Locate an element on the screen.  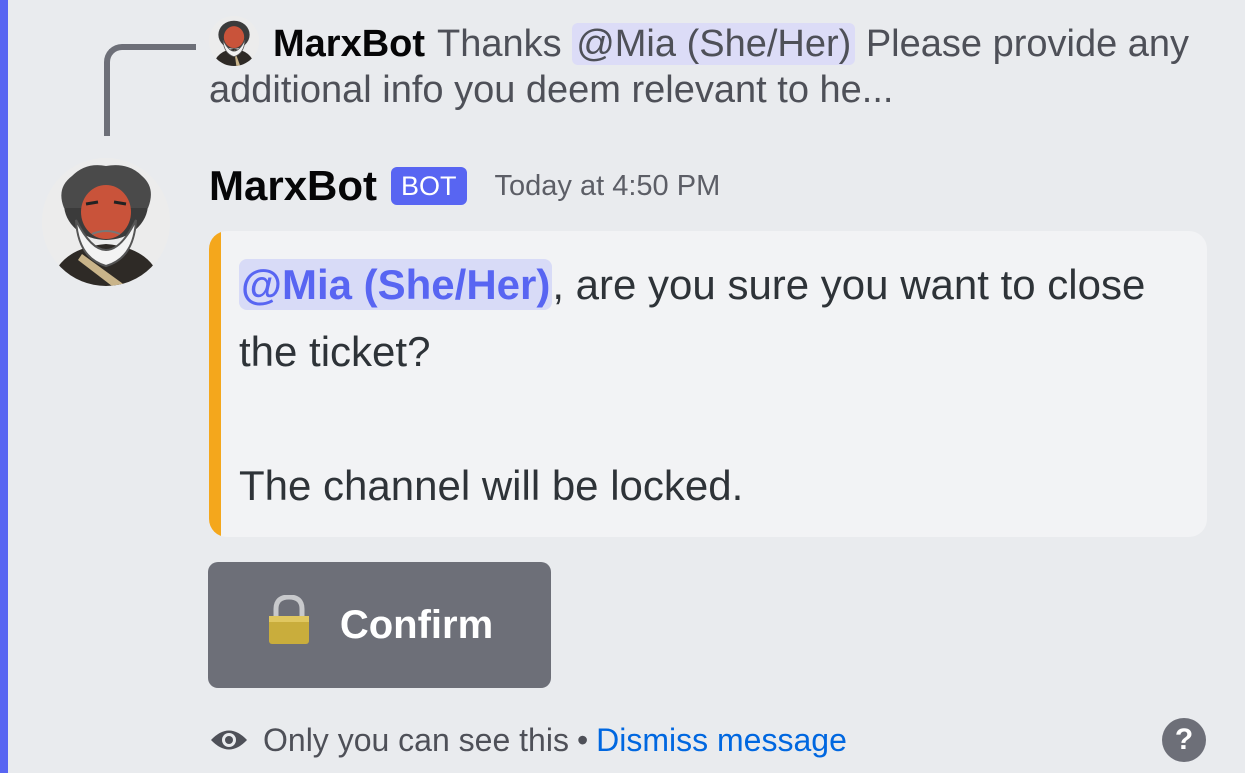
reply-avatar-image is located at coordinates (234, 41).